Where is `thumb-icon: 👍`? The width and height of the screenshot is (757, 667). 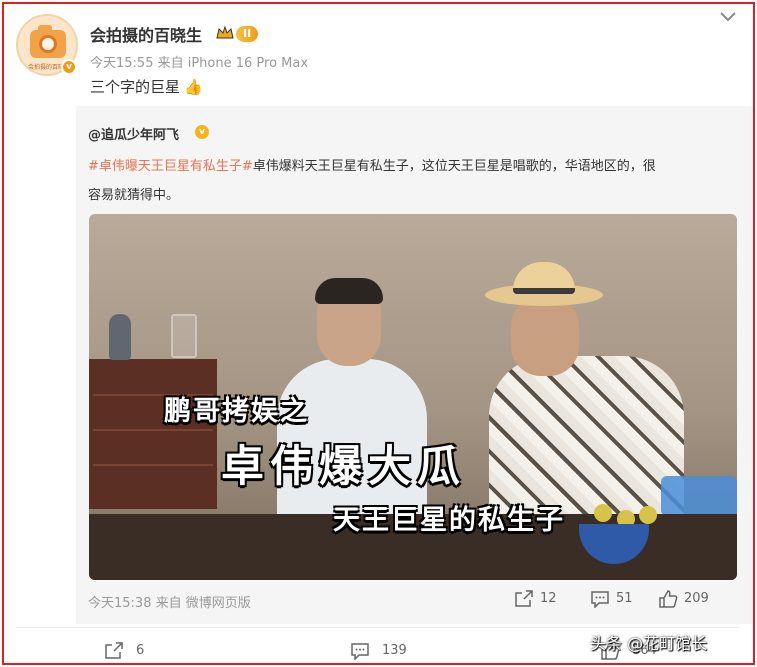
thumb-icon: 👍 is located at coordinates (193, 87).